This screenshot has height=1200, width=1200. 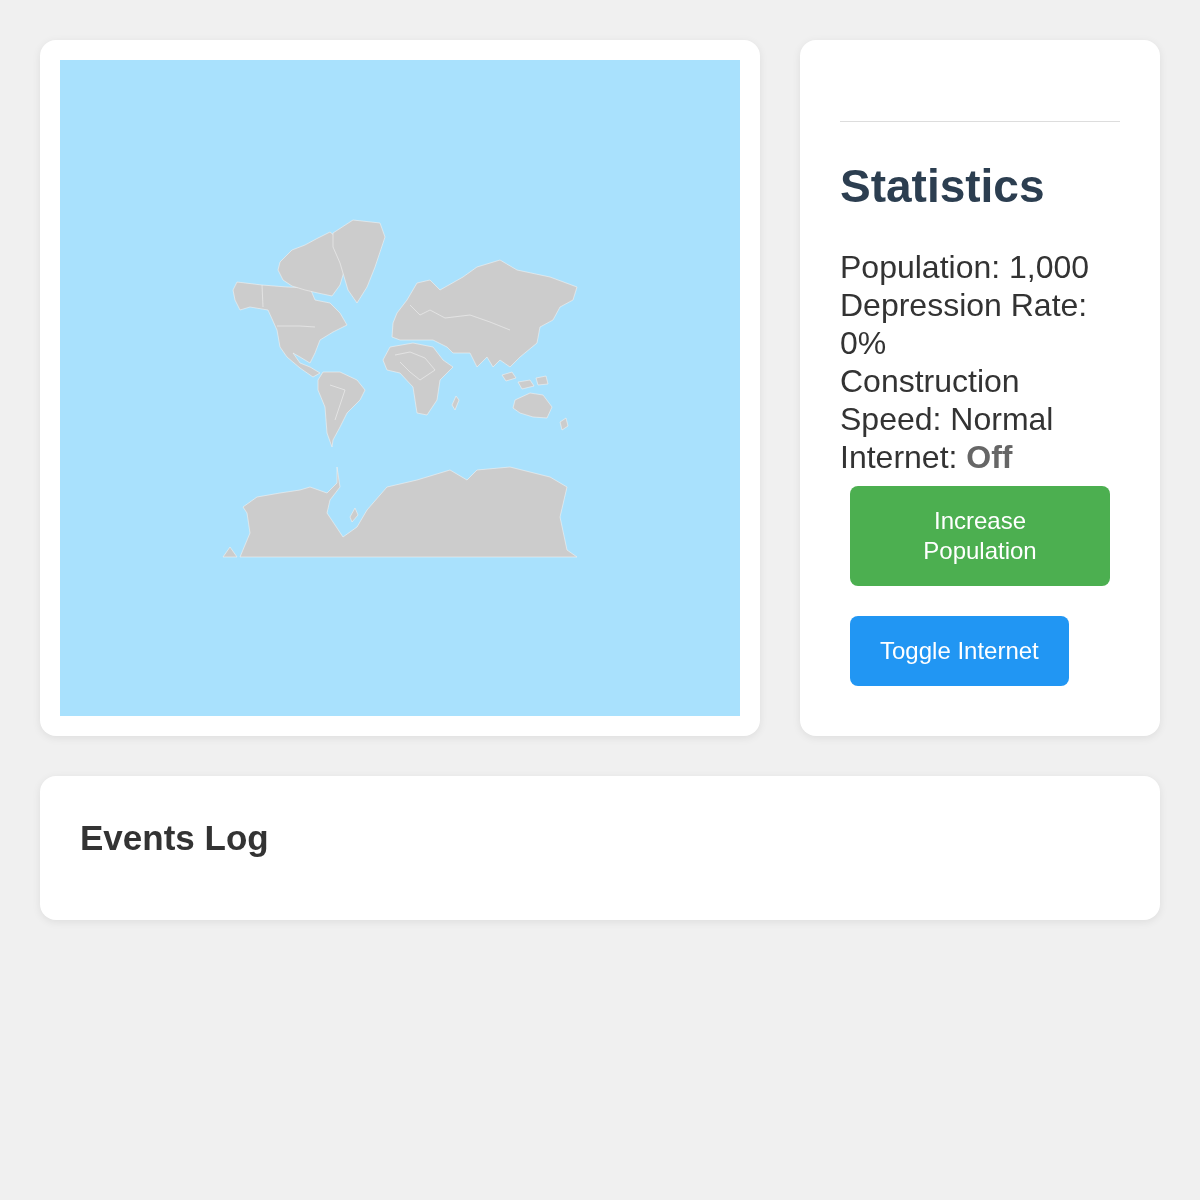 What do you see at coordinates (959, 651) in the screenshot?
I see `toggle-internet-button: Toggle Internet` at bounding box center [959, 651].